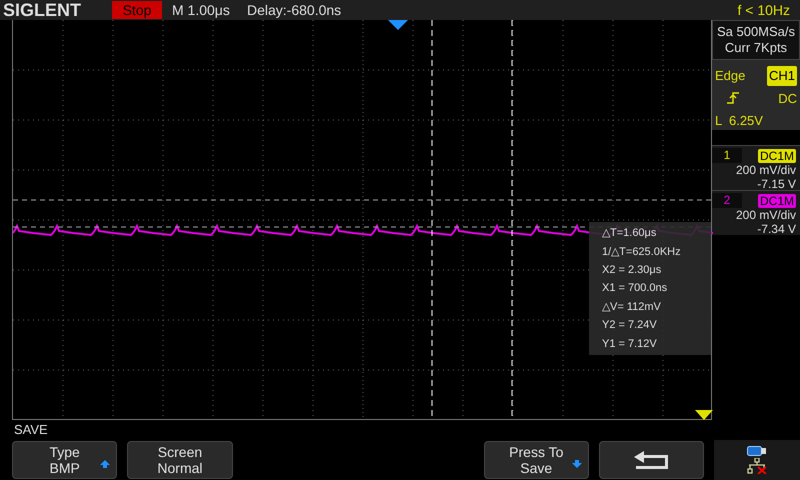  Describe the element at coordinates (704, 415) in the screenshot. I see `trigger-level-marker` at that location.